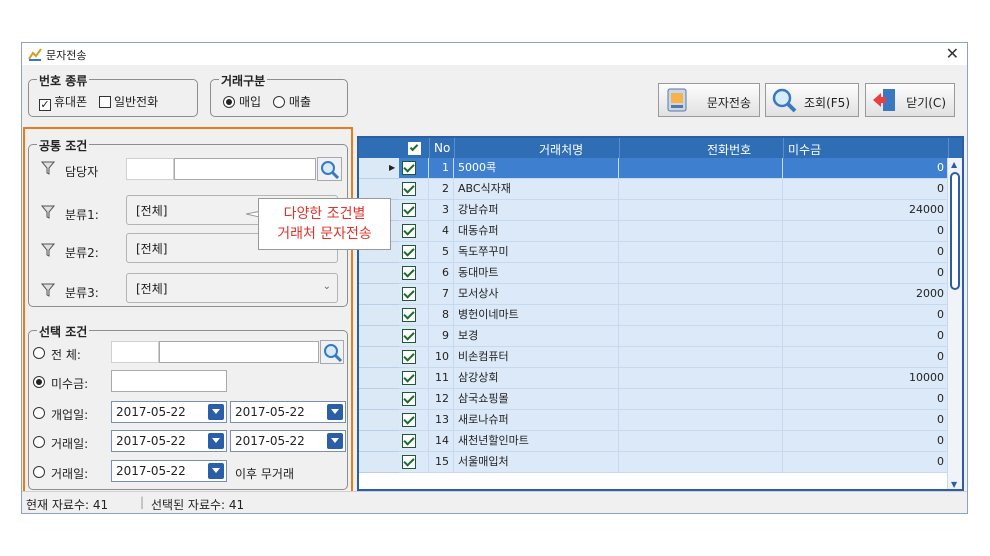 The image size is (990, 556). Describe the element at coordinates (955, 231) in the screenshot. I see `scroll-thumb` at that location.